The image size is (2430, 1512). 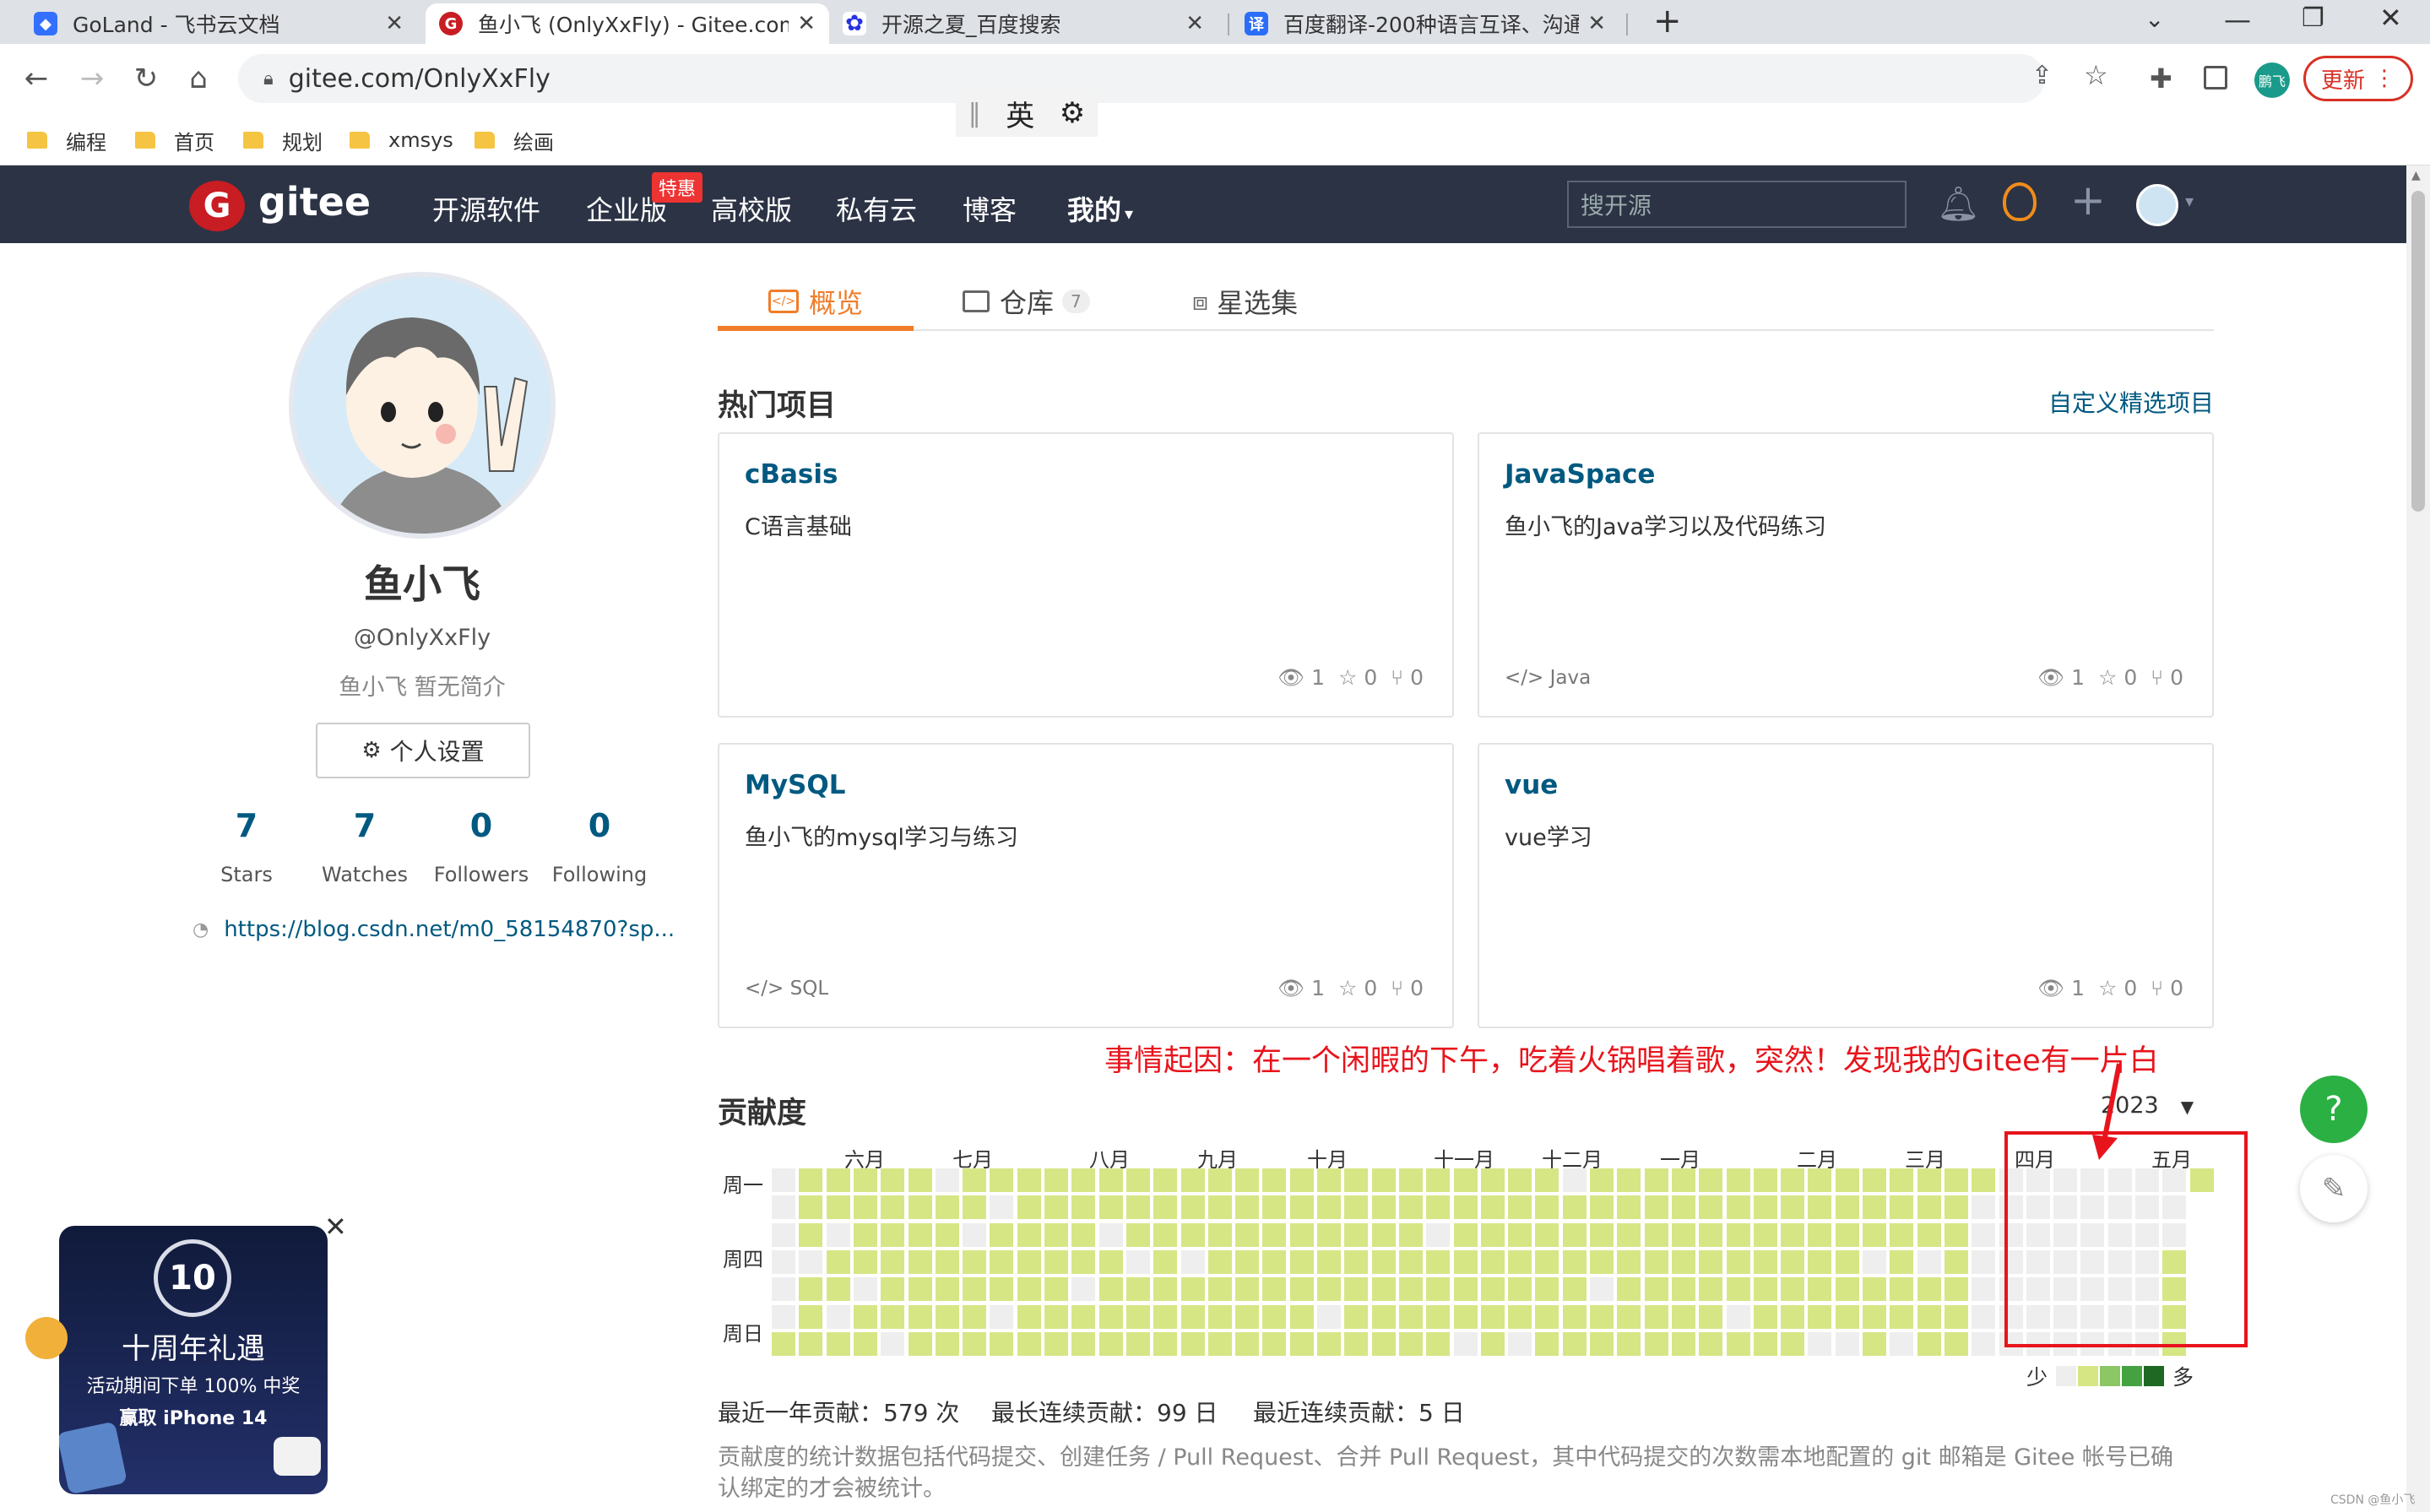 What do you see at coordinates (2416, 175) in the screenshot?
I see `scroll-up-icon: ▲` at bounding box center [2416, 175].